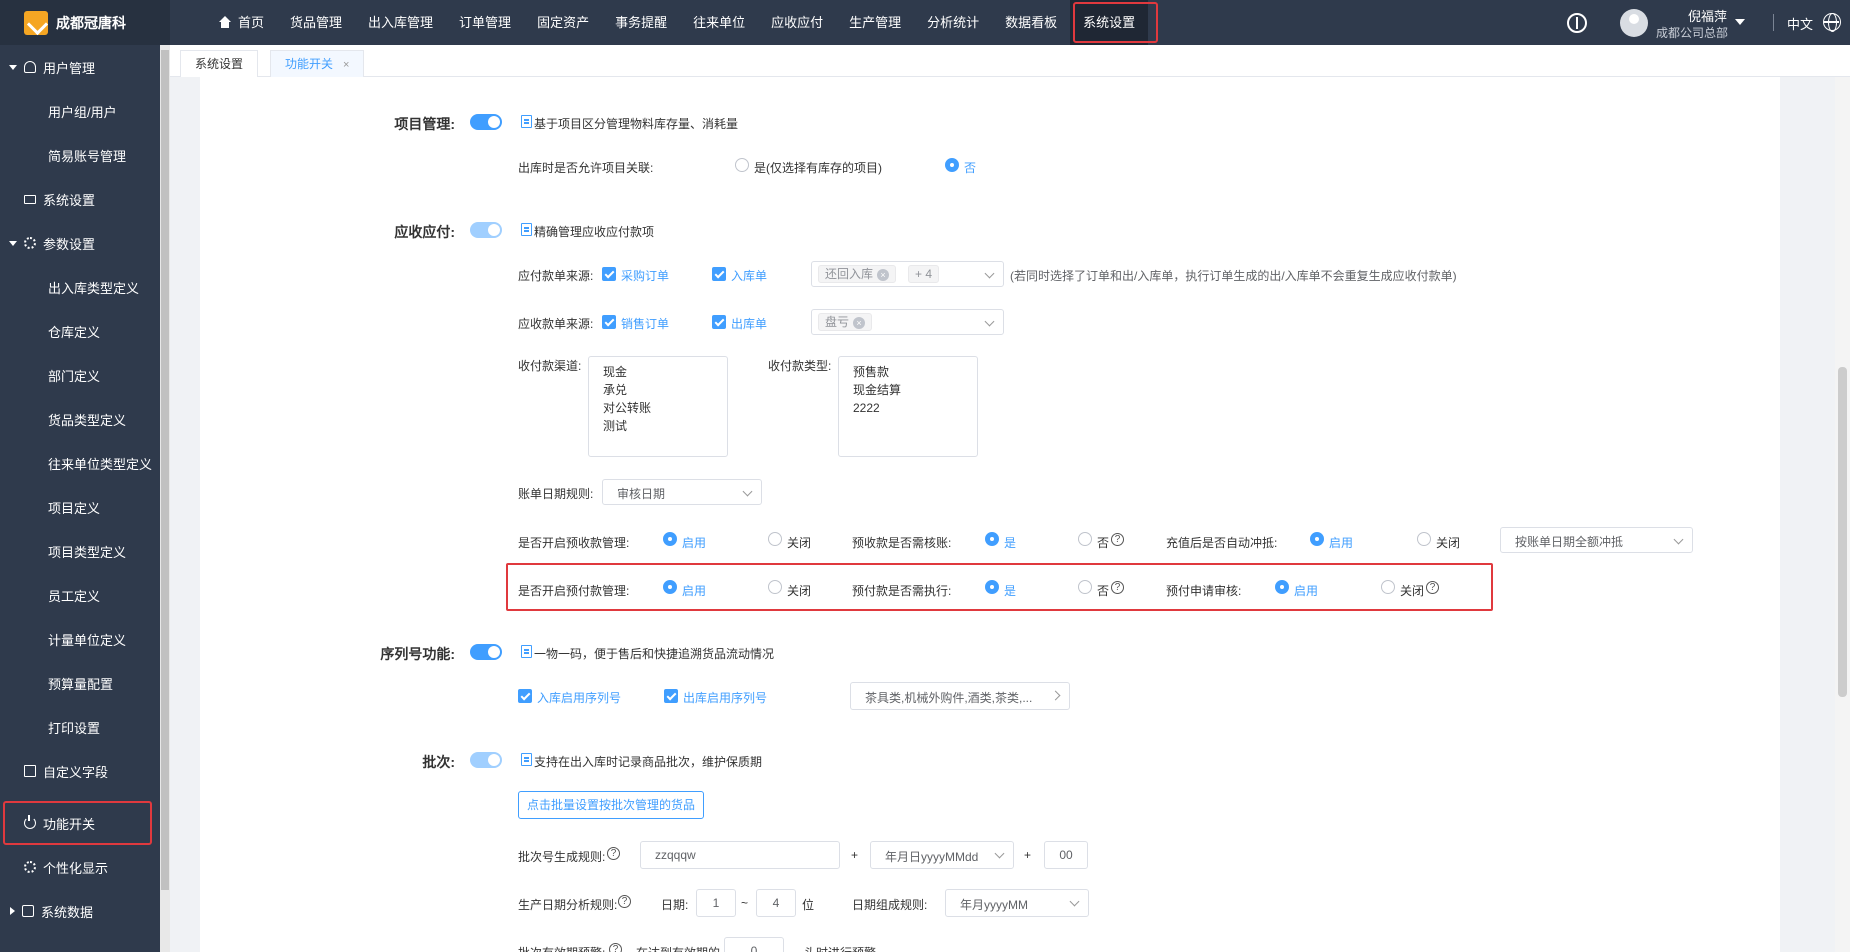 The image size is (1850, 952). Describe the element at coordinates (719, 22) in the screenshot. I see `nav-partners: 往来单位` at that location.